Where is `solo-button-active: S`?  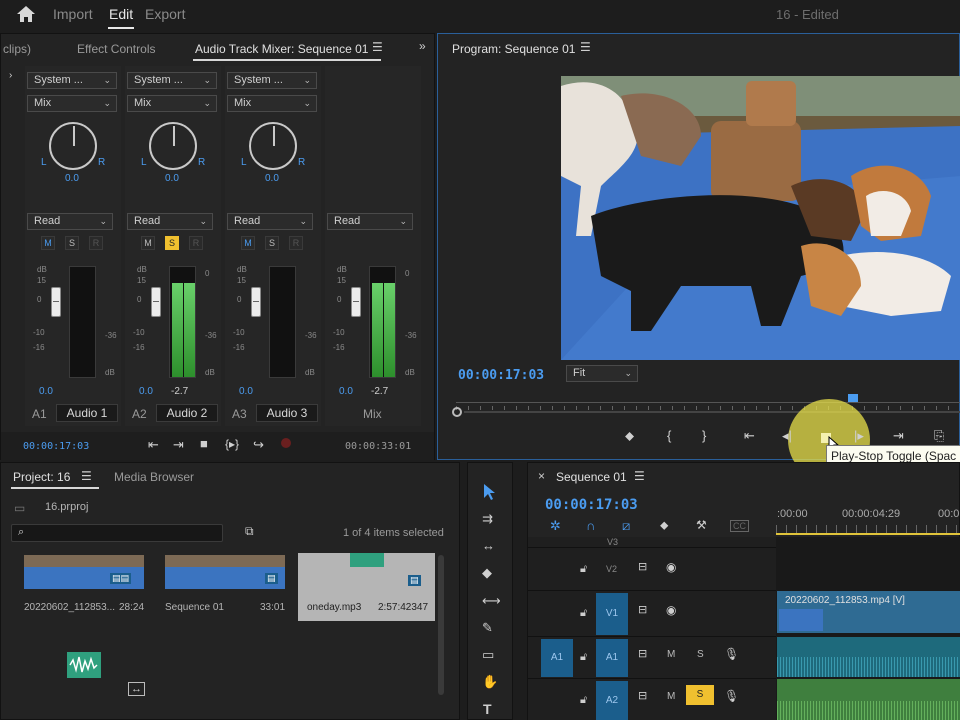 solo-button-active: S is located at coordinates (700, 695).